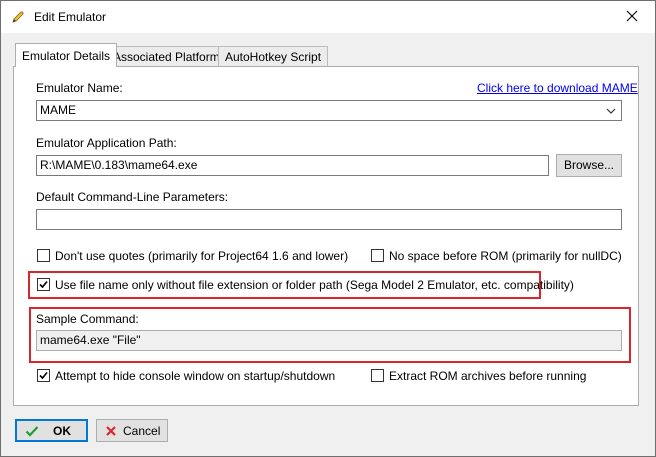 The height and width of the screenshot is (457, 656). Describe the element at coordinates (169, 56) in the screenshot. I see `tab-associated-platforms: Associated Platforms` at that location.